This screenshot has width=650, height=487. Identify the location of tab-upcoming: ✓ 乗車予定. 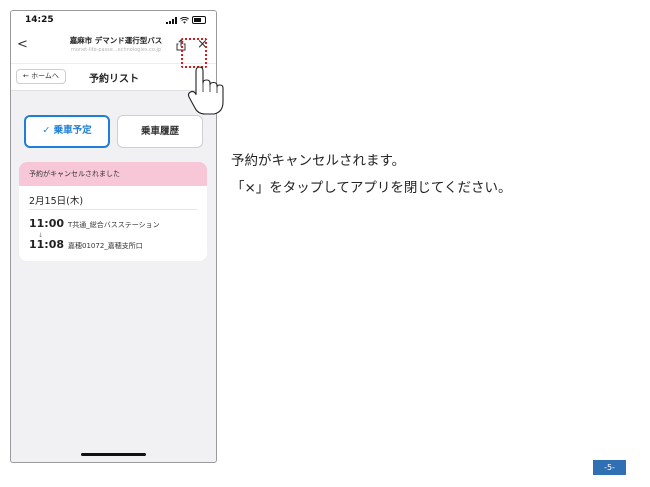
(67, 131).